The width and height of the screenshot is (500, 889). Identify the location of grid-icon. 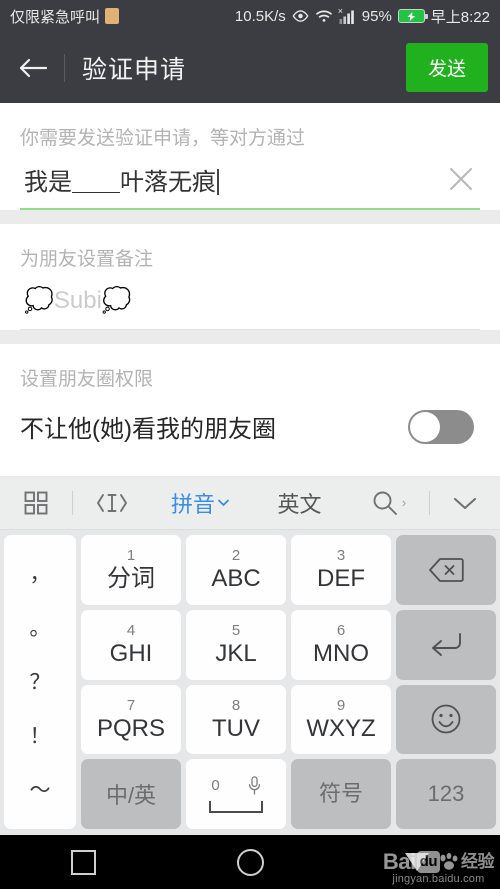
(36, 502).